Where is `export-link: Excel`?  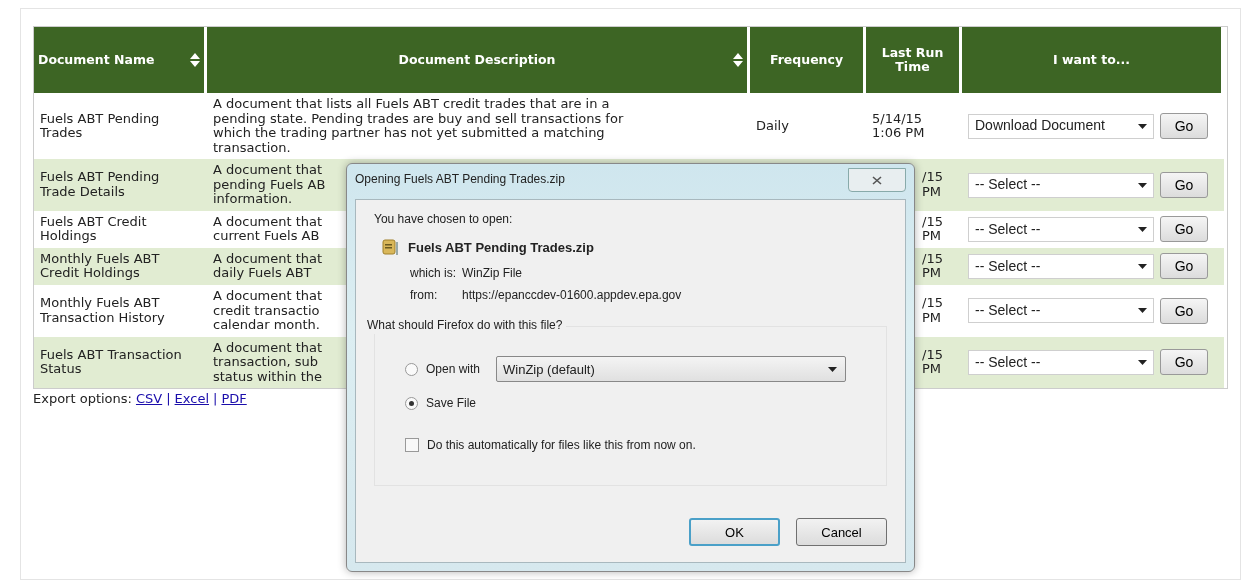 export-link: Excel is located at coordinates (191, 399).